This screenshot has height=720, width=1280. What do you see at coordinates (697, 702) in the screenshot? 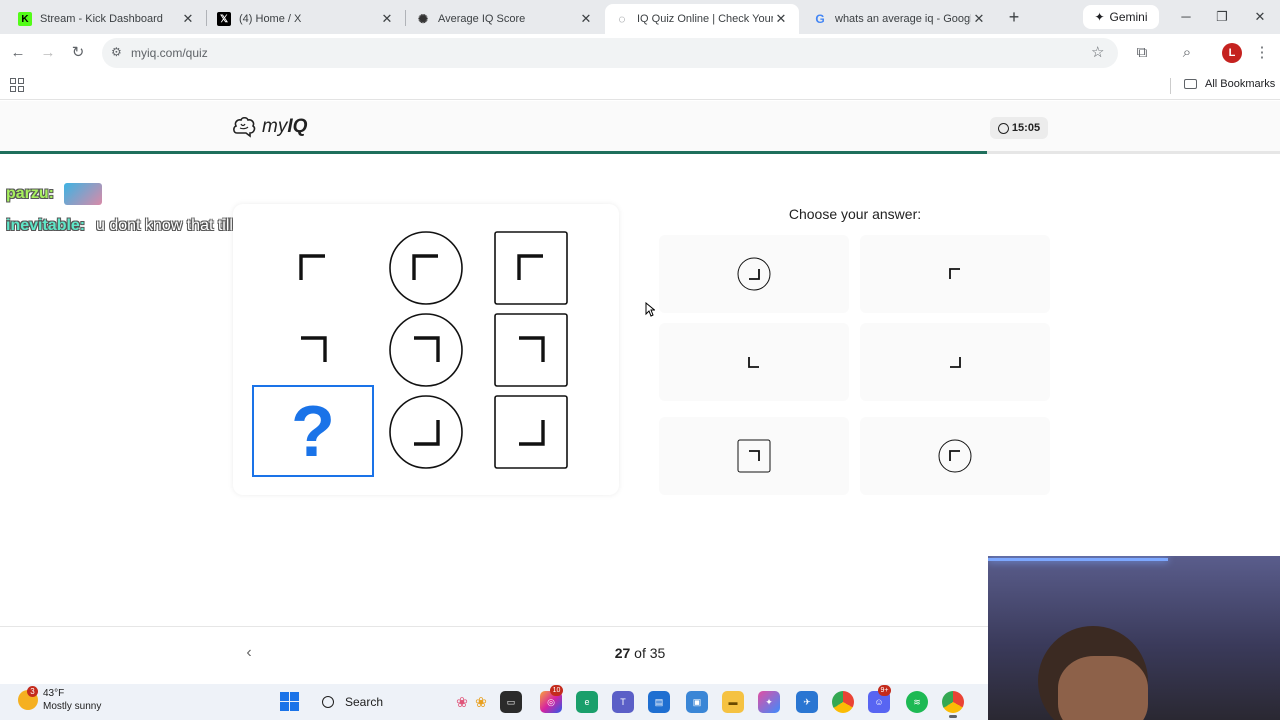
I see `app-window-icon: ▣` at bounding box center [697, 702].